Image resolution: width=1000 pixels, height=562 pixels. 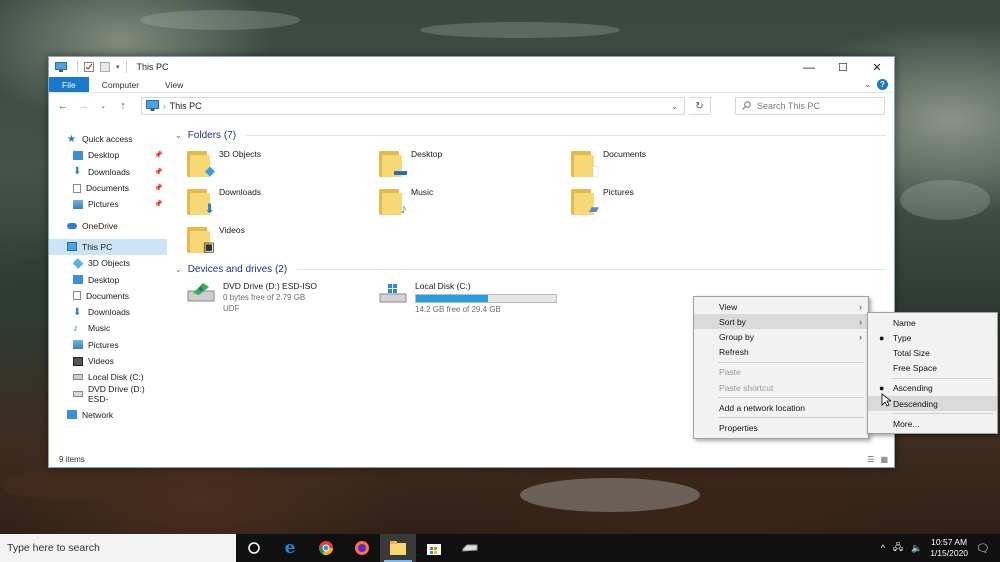 What do you see at coordinates (108, 139) in the screenshot?
I see `nav-quick-access: ★ Quick access` at bounding box center [108, 139].